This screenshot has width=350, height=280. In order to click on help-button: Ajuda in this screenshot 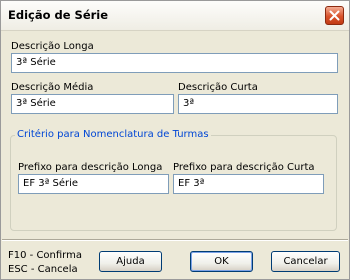, I will do `click(130, 261)`.